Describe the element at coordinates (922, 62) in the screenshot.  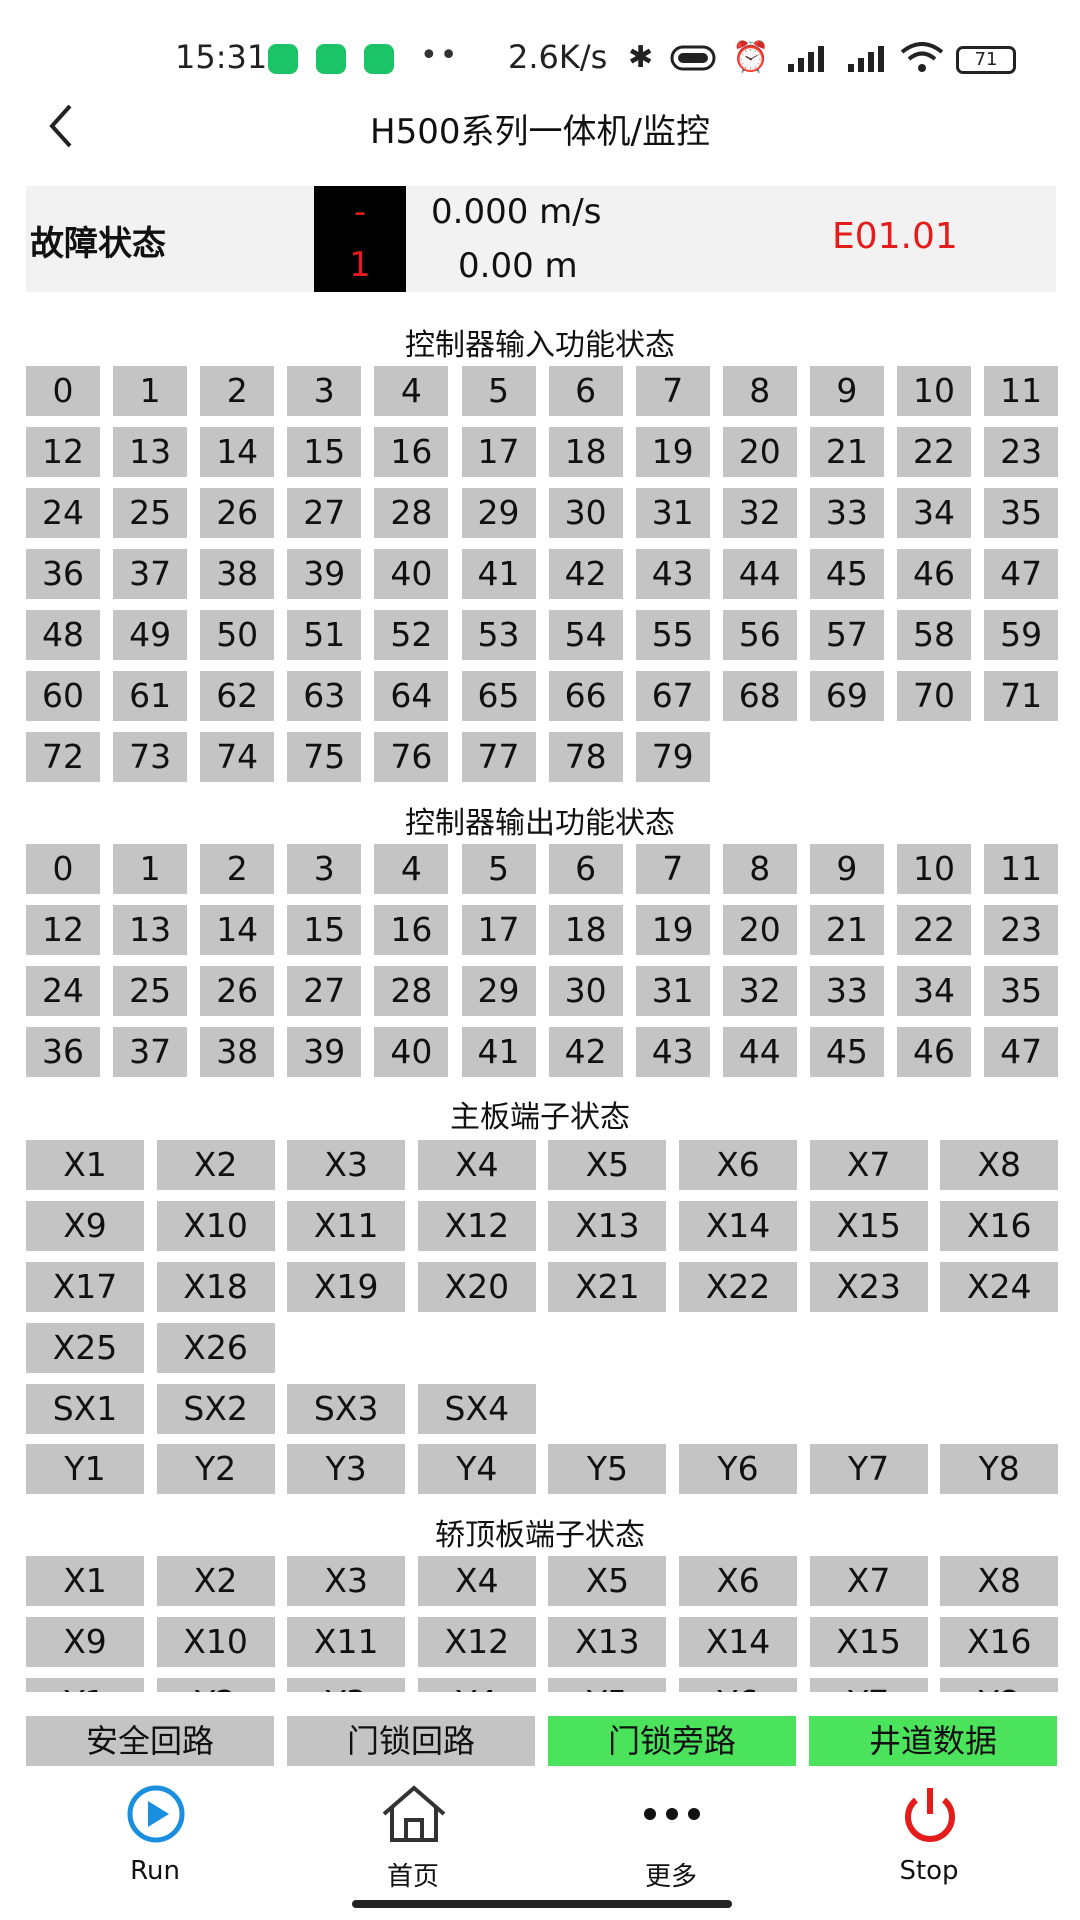
I see `wifi-icon` at that location.